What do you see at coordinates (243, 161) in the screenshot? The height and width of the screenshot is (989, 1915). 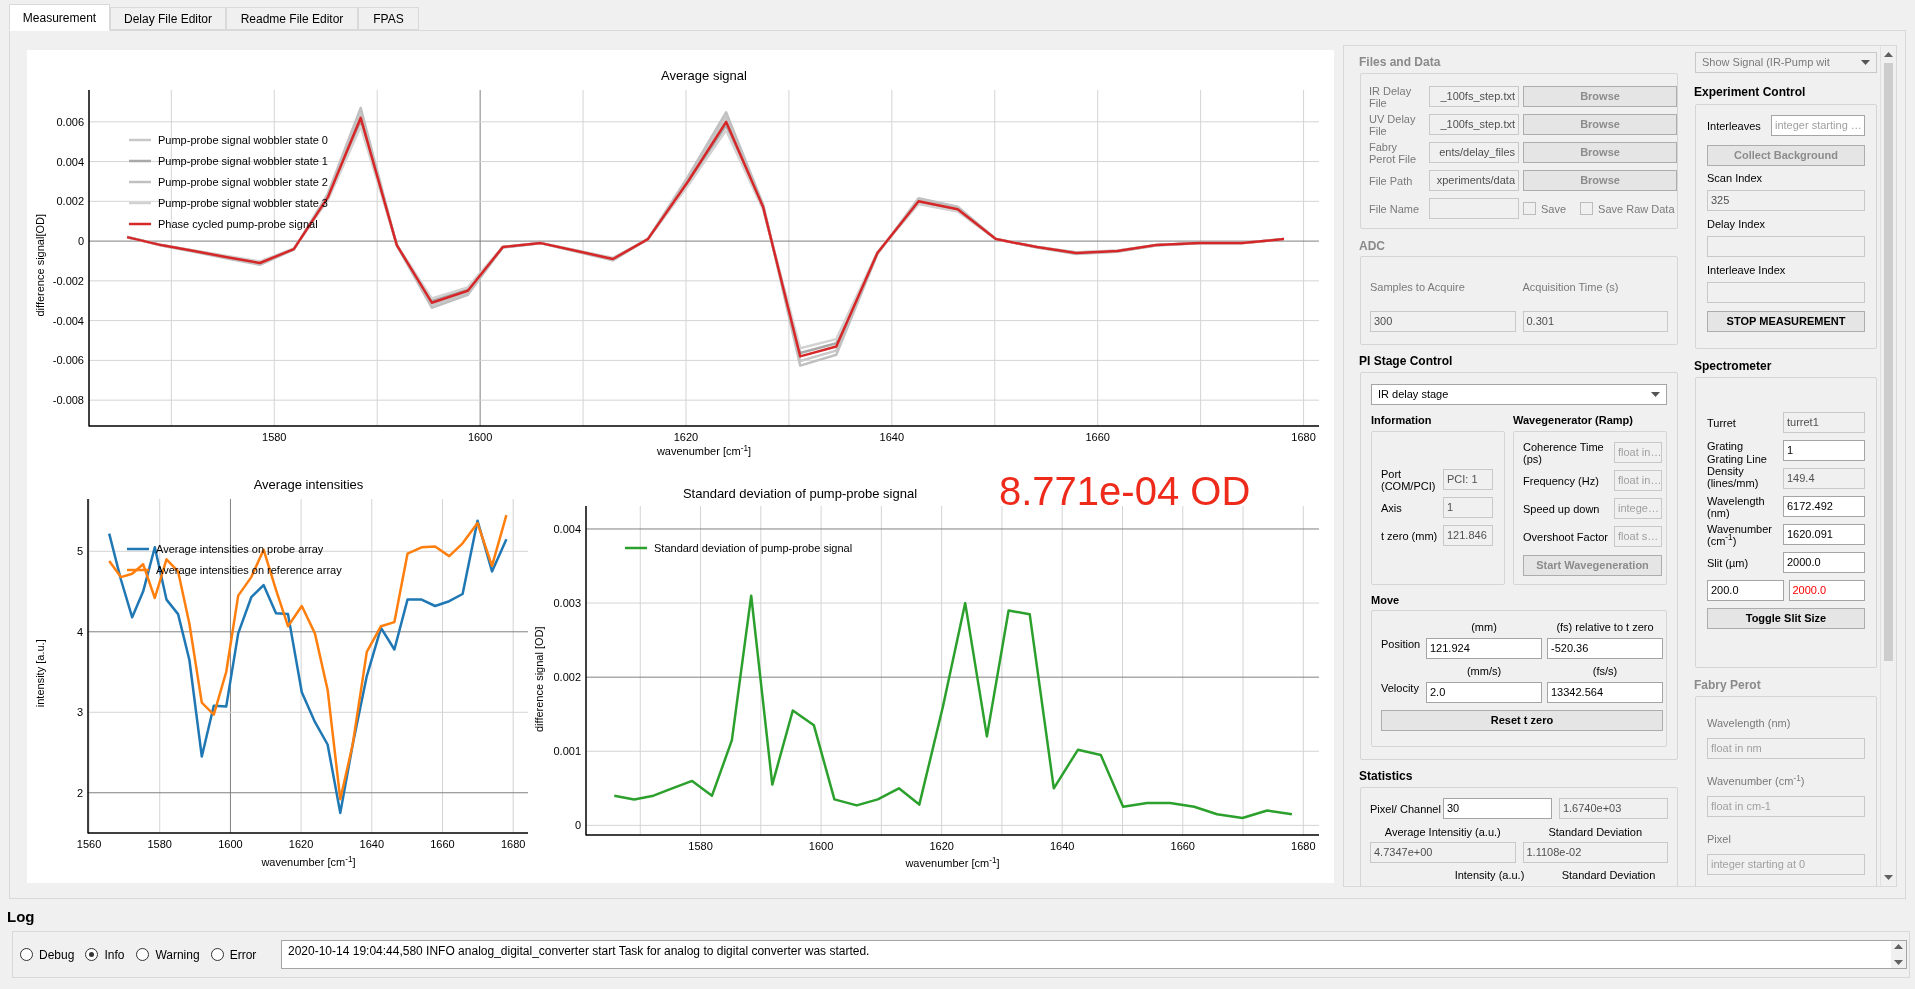 I see `legend-label: Pump-probe signal wobbler state 1` at bounding box center [243, 161].